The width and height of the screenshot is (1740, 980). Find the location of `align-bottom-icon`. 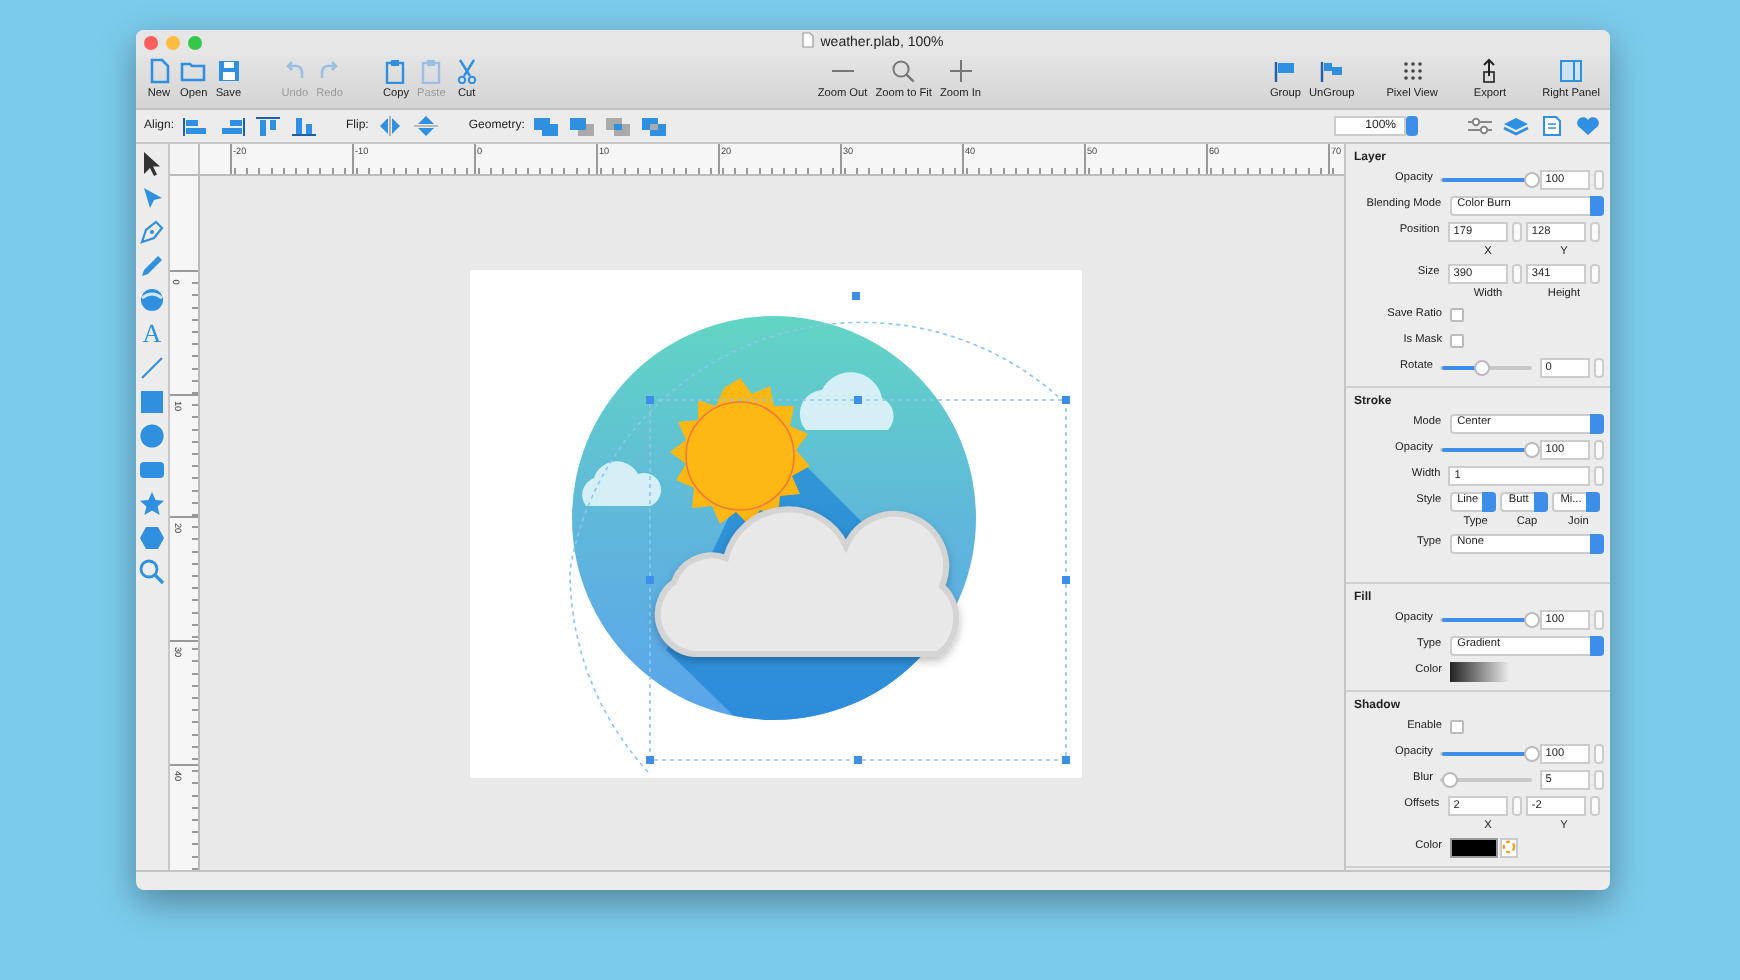

align-bottom-icon is located at coordinates (304, 126).